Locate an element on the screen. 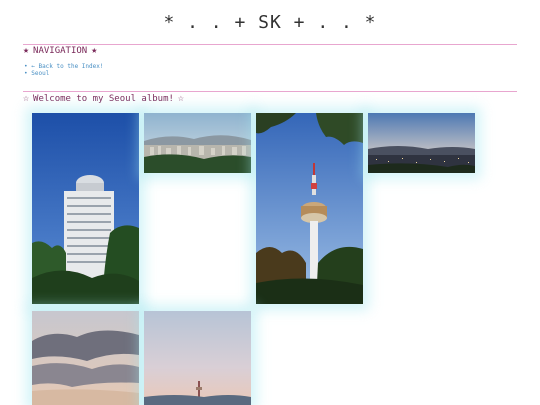 This screenshot has height=405, width=540. album-top-rule is located at coordinates (270, 91).